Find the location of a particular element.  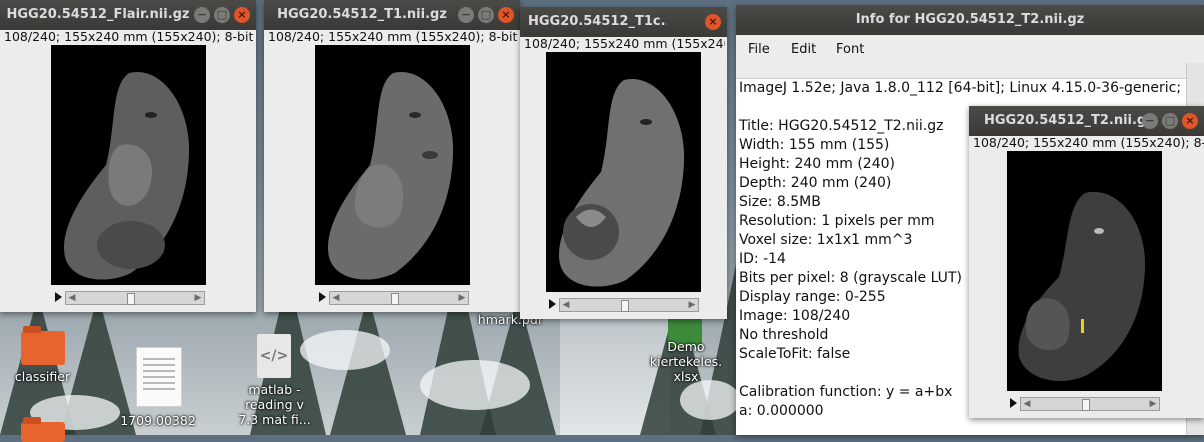

pdf-document-icon is located at coordinates (159, 377).